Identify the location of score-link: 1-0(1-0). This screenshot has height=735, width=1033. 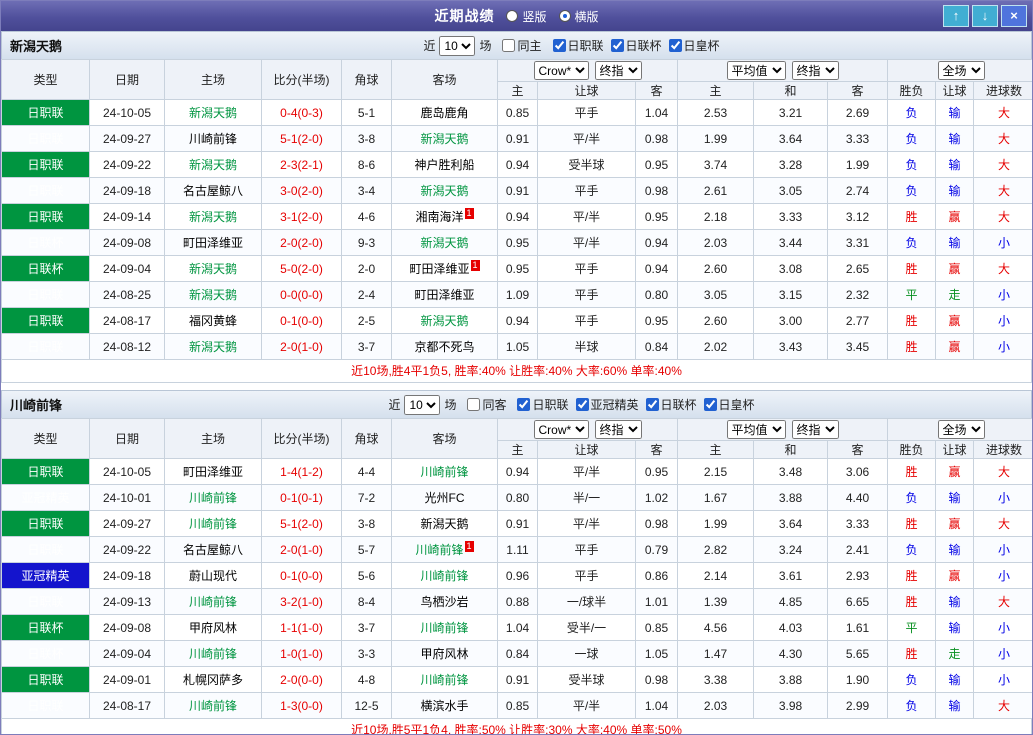
(301, 654).